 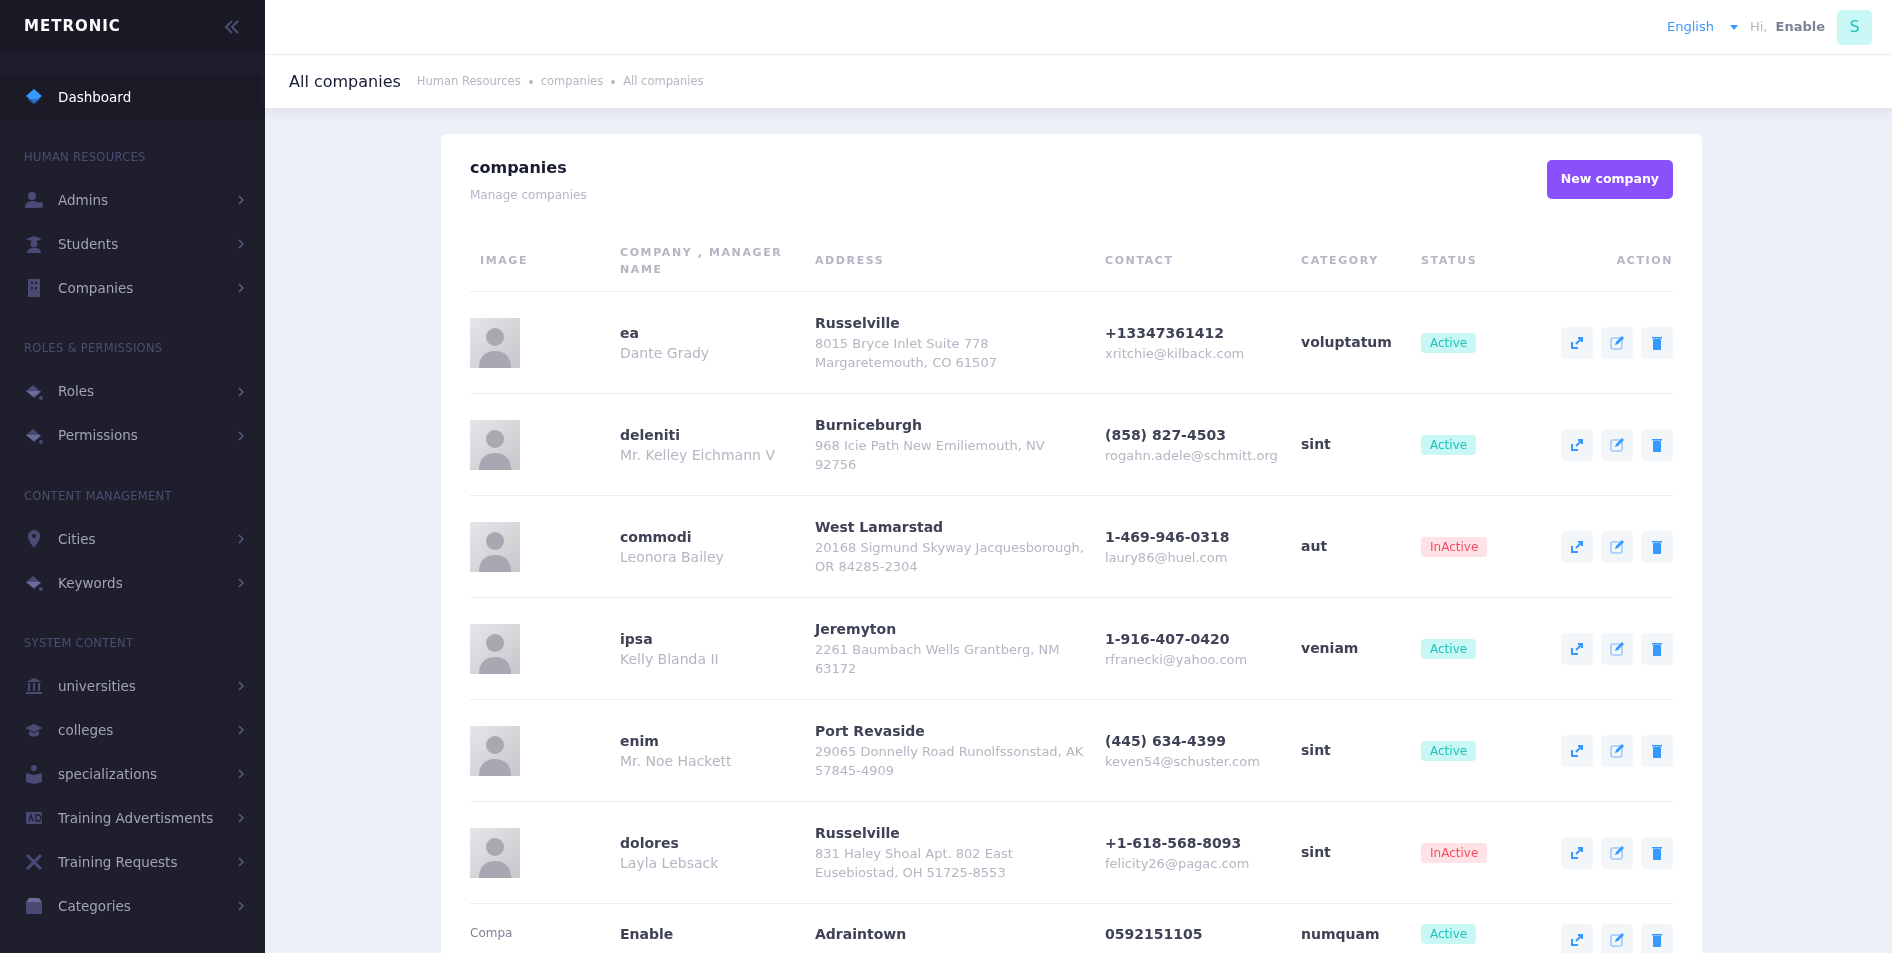 I want to click on box-icon, so click(x=34, y=906).